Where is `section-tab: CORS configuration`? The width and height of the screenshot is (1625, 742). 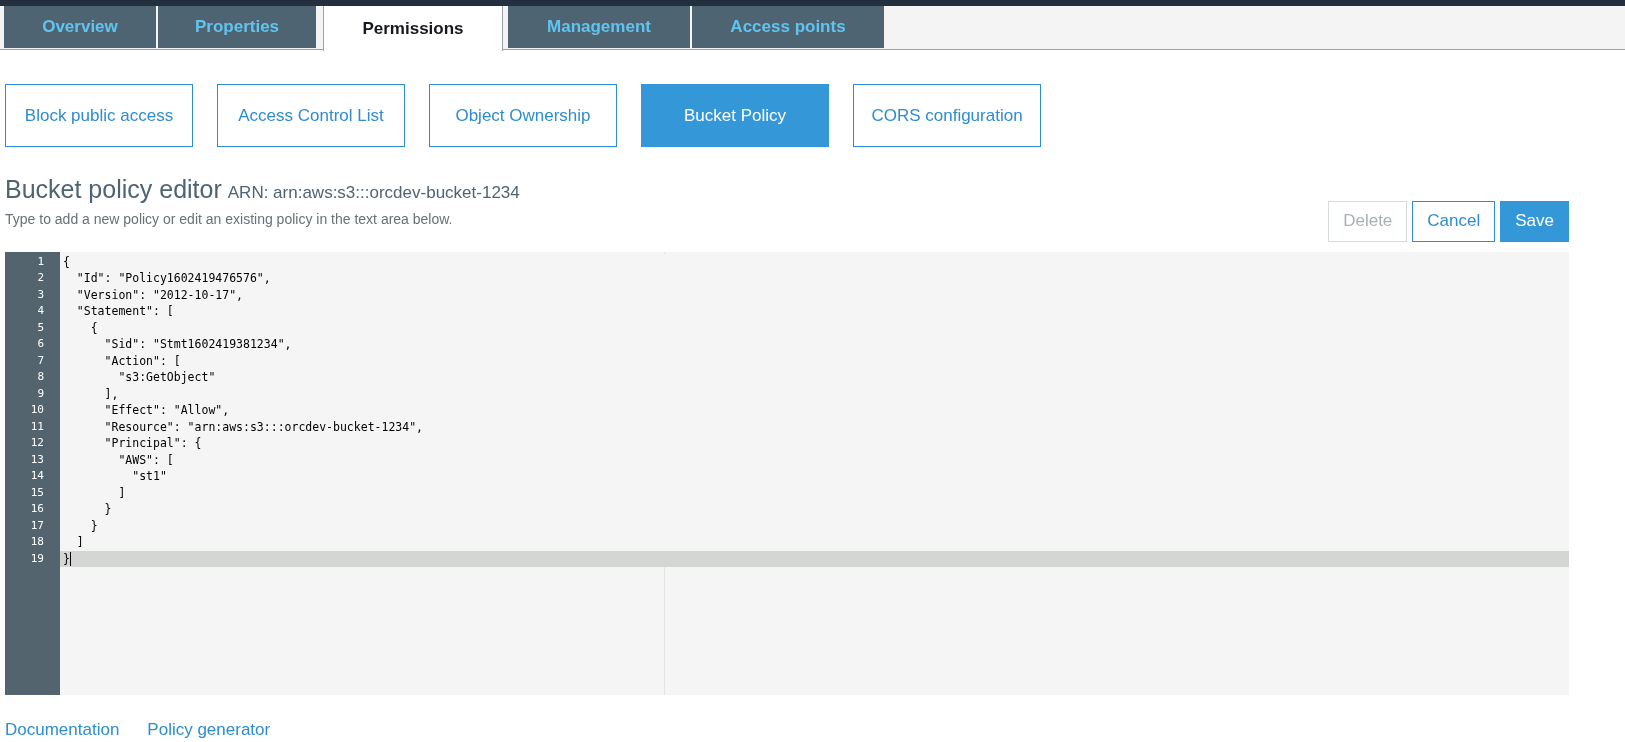 section-tab: CORS configuration is located at coordinates (947, 115).